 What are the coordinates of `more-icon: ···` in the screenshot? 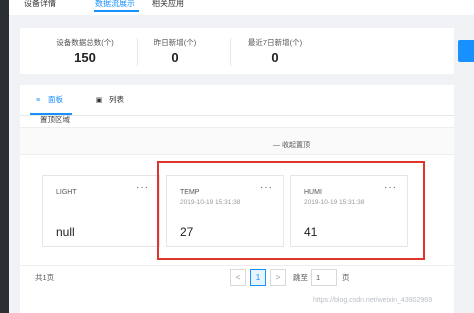 It's located at (142, 188).